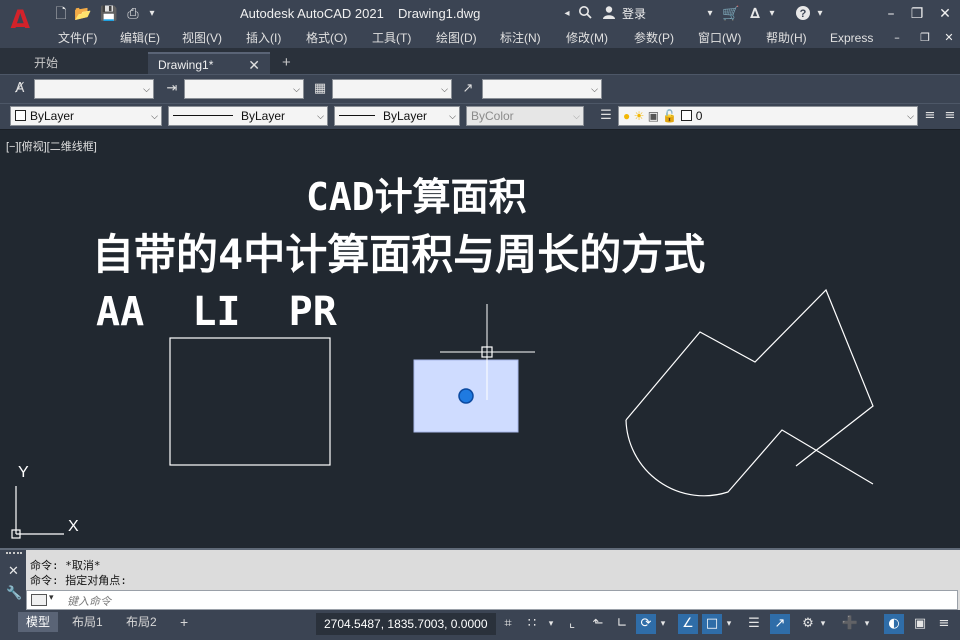 This screenshot has height=640, width=960. I want to click on color-swatch, so click(20, 115).